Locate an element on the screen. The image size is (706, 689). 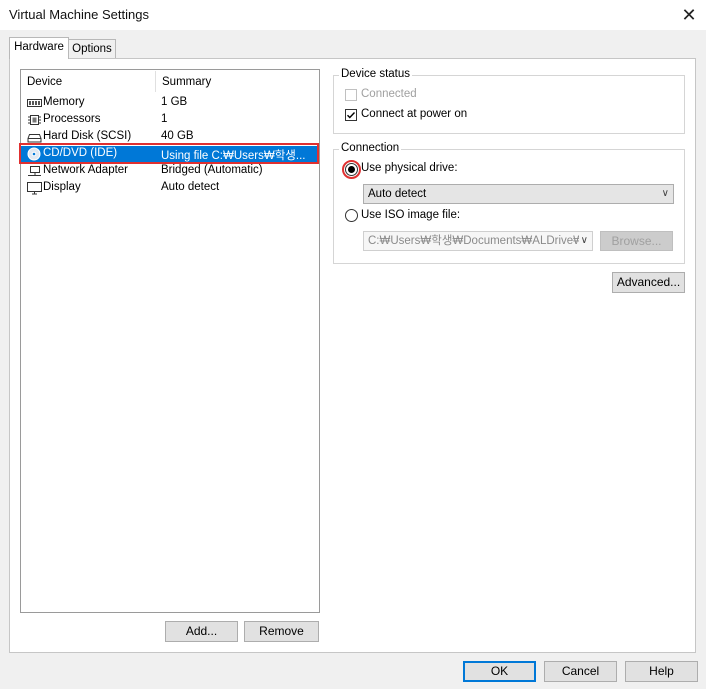
device-name: Hard Disk (SCSI) is located at coordinates (87, 136).